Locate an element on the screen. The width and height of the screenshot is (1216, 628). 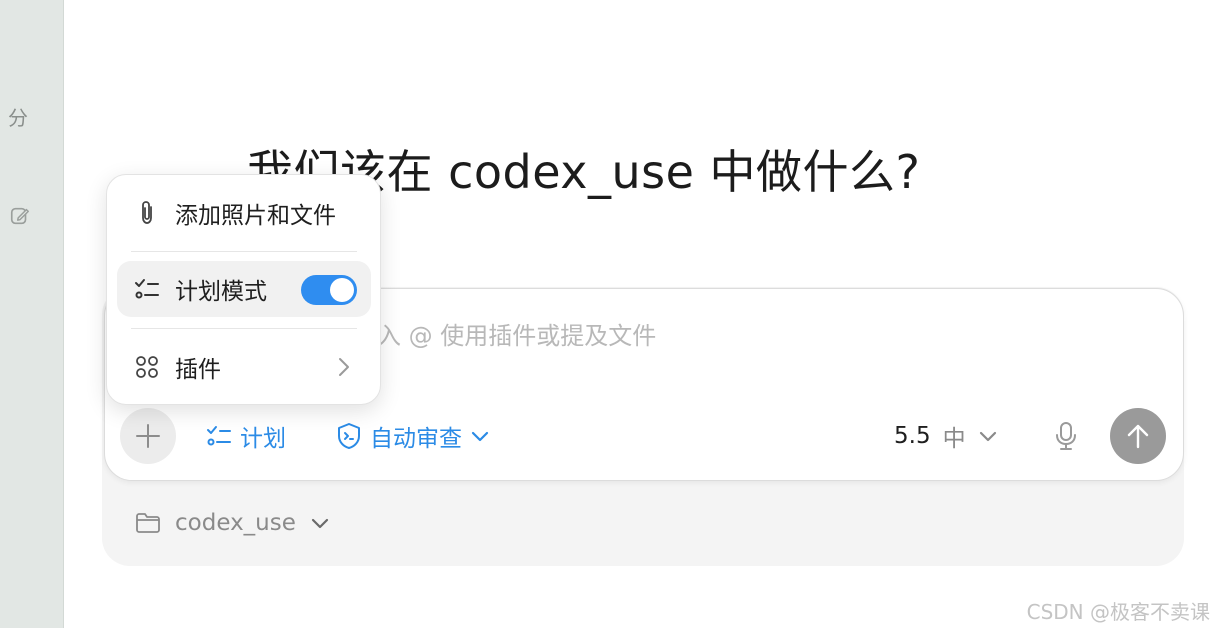
plan-mode-chip: 计划 is located at coordinates (246, 436).